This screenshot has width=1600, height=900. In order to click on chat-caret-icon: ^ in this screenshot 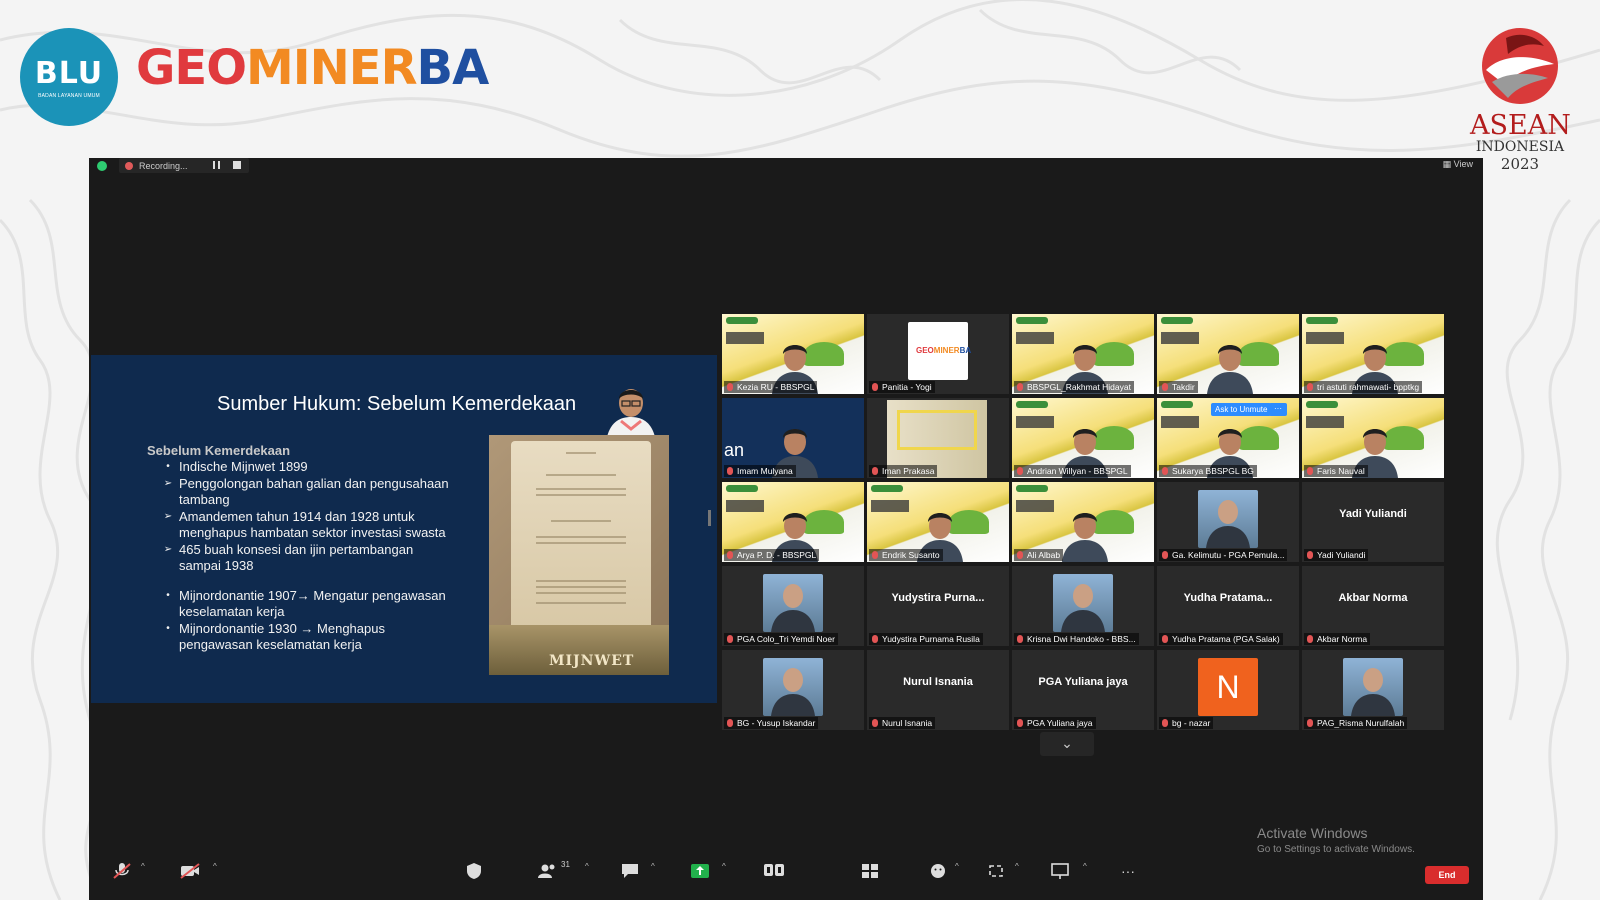, I will do `click(653, 866)`.